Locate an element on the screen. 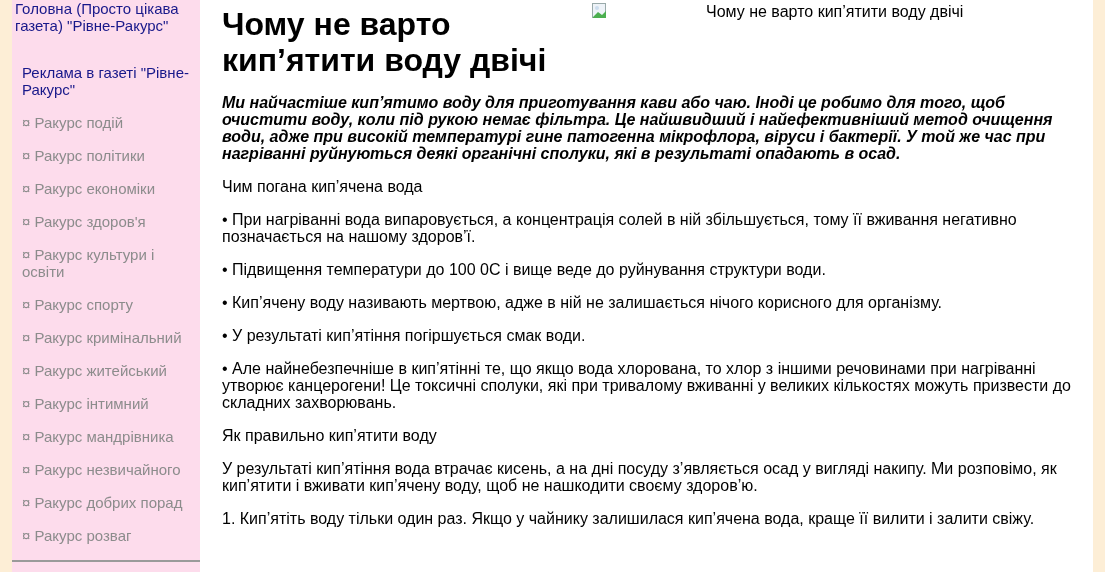 The height and width of the screenshot is (572, 1105). sidebar-link: ¤ Ракурс економіки is located at coordinates (106, 188).